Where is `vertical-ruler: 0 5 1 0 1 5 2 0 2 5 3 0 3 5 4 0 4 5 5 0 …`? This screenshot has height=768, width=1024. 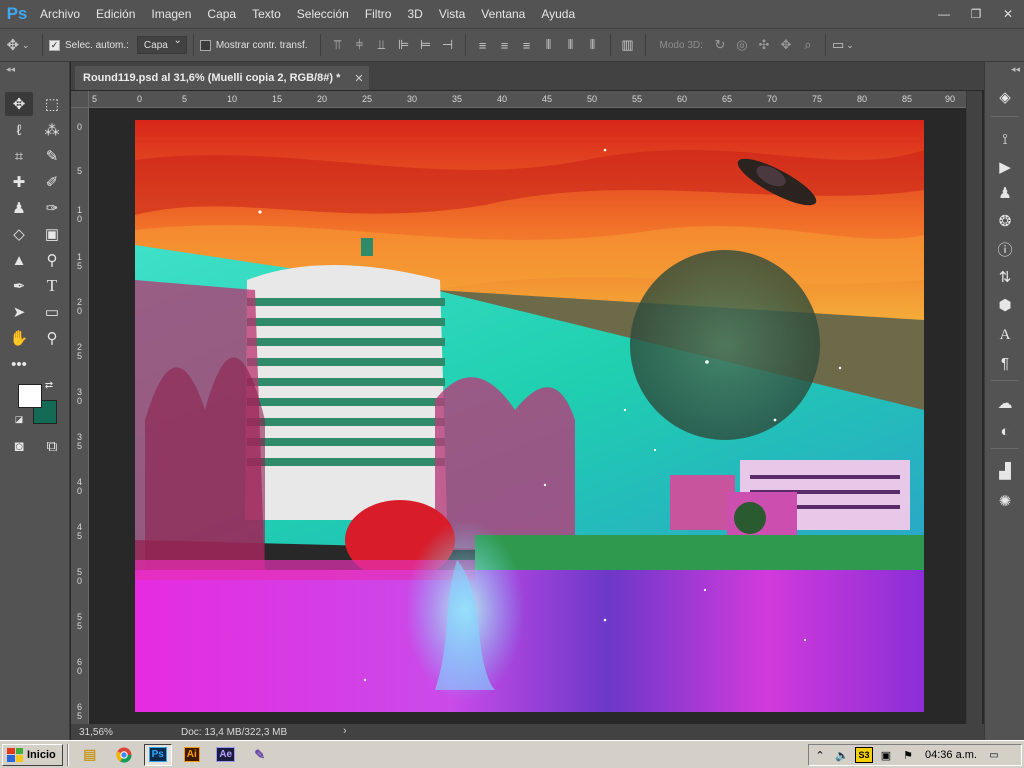 vertical-ruler: 0 5 1 0 1 5 2 0 2 5 3 0 3 5 4 0 4 5 5 0 … is located at coordinates (80, 416).